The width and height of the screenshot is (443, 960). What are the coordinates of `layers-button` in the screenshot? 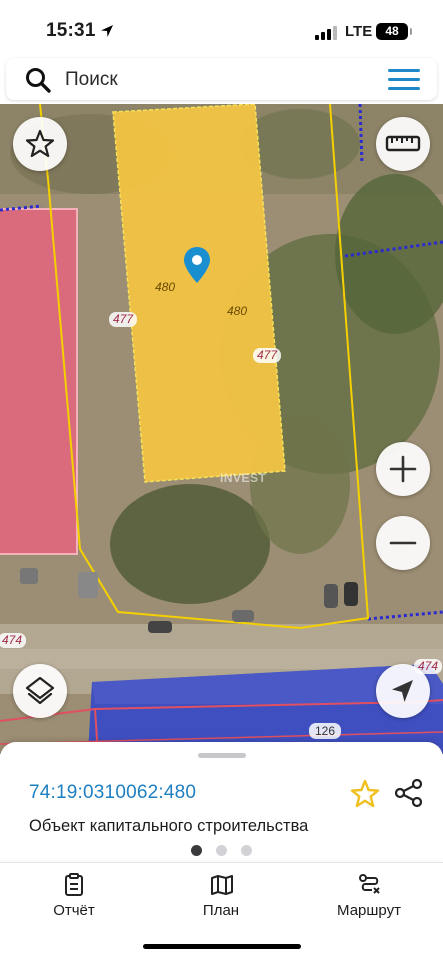 It's located at (40, 691).